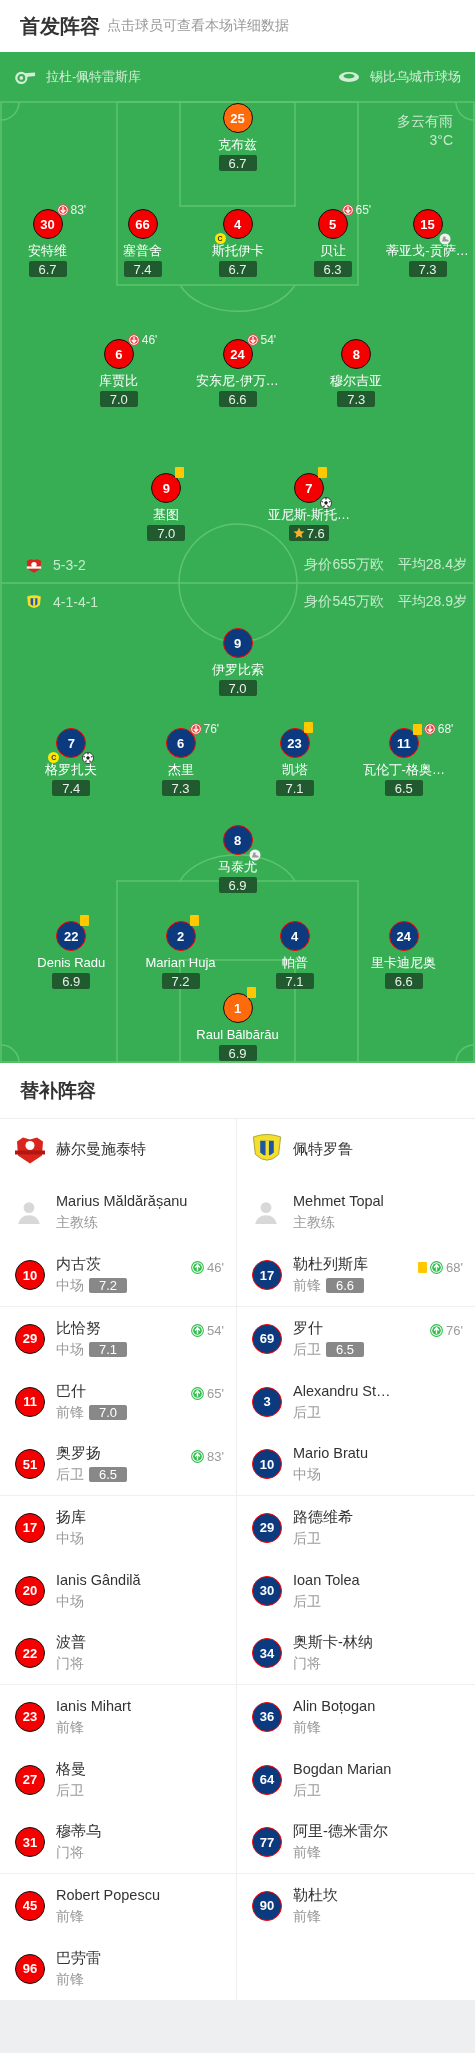 This screenshot has width=475, height=2053. I want to click on team-name: 赫尔曼施泰特, so click(101, 1149).